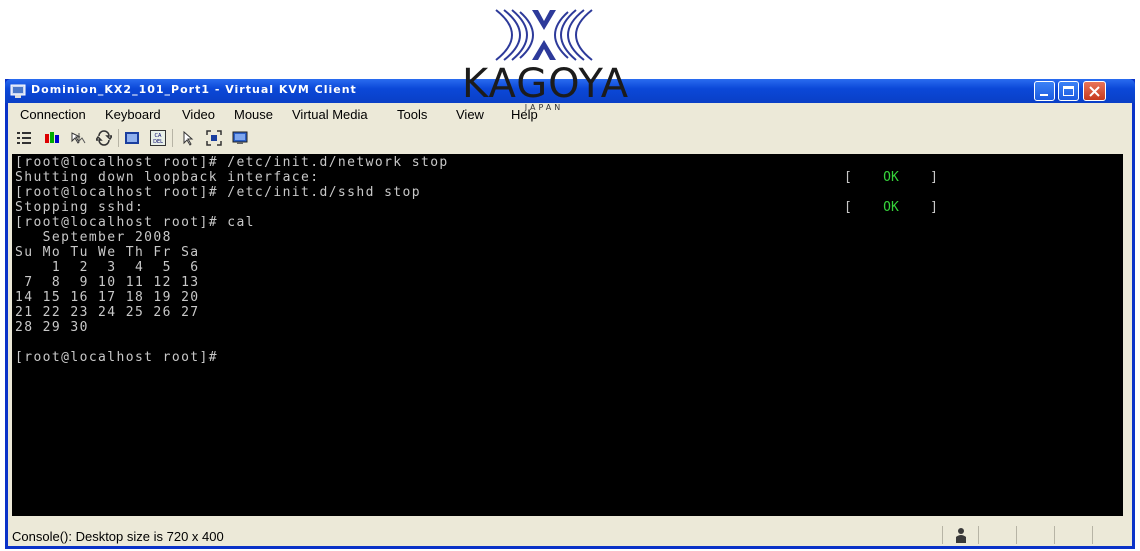  I want to click on status-user-cell, so click(960, 535).